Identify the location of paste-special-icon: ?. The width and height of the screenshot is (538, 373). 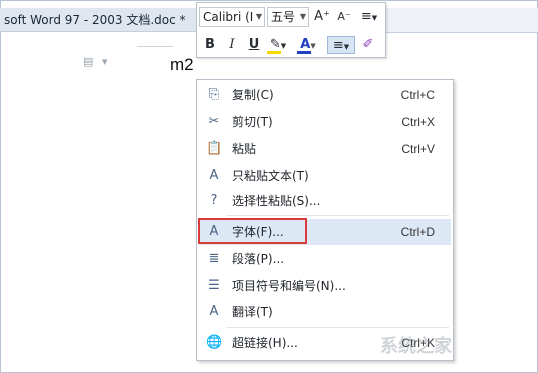
(214, 200).